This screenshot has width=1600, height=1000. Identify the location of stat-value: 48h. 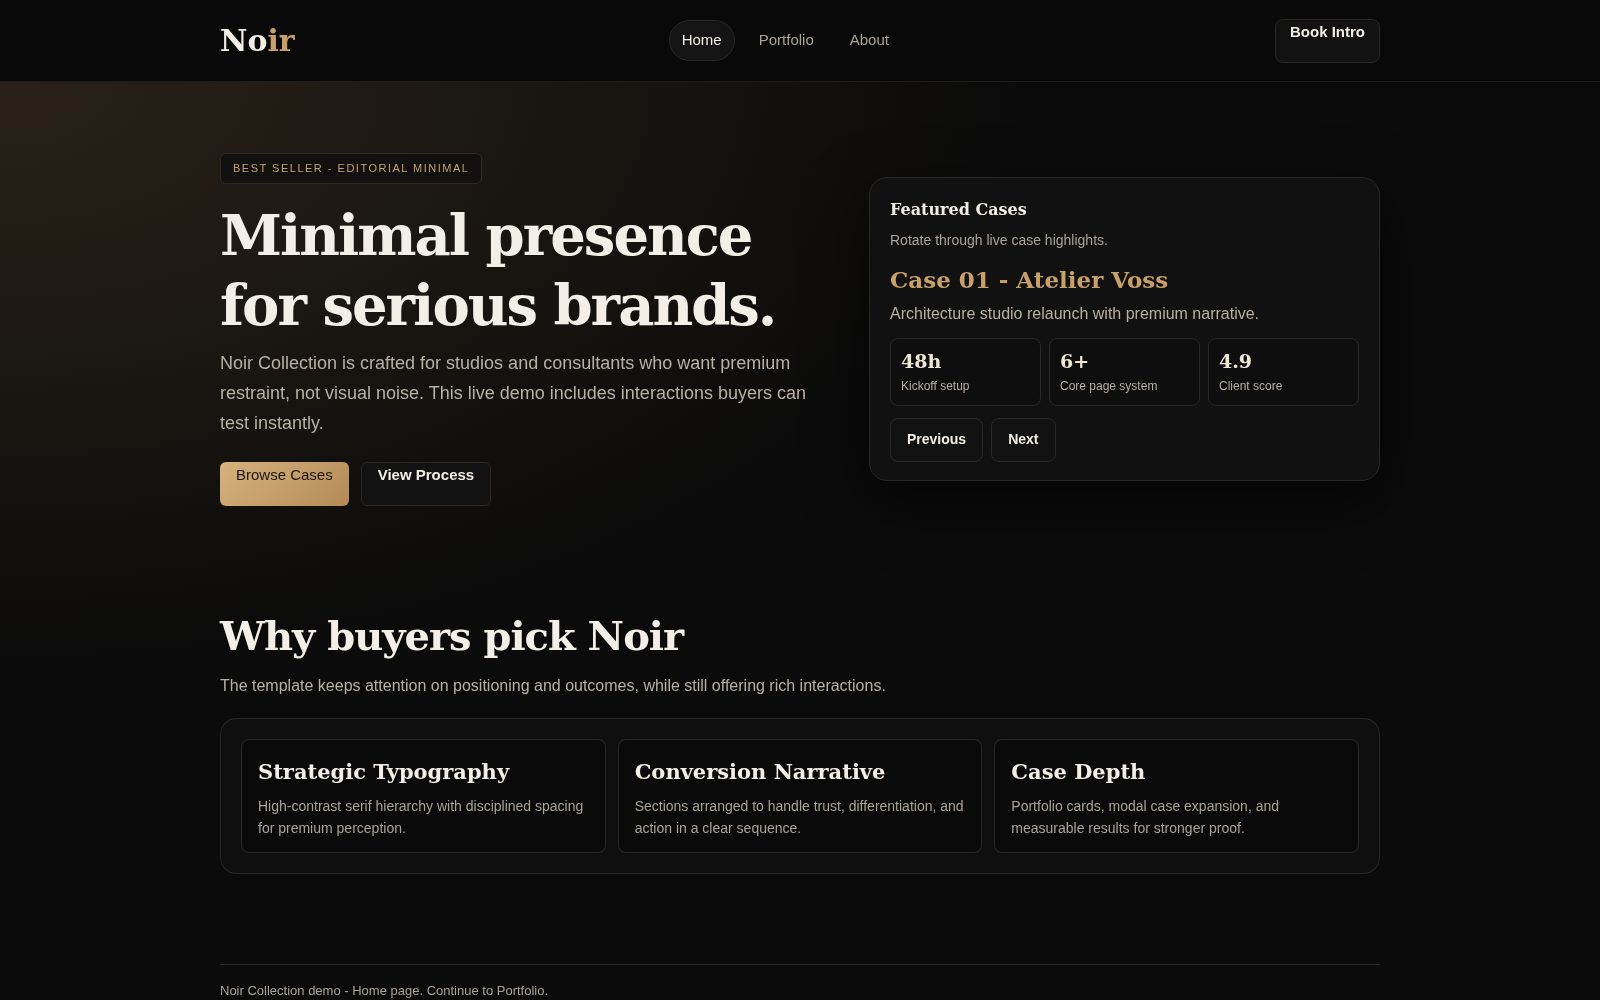
(922, 361).